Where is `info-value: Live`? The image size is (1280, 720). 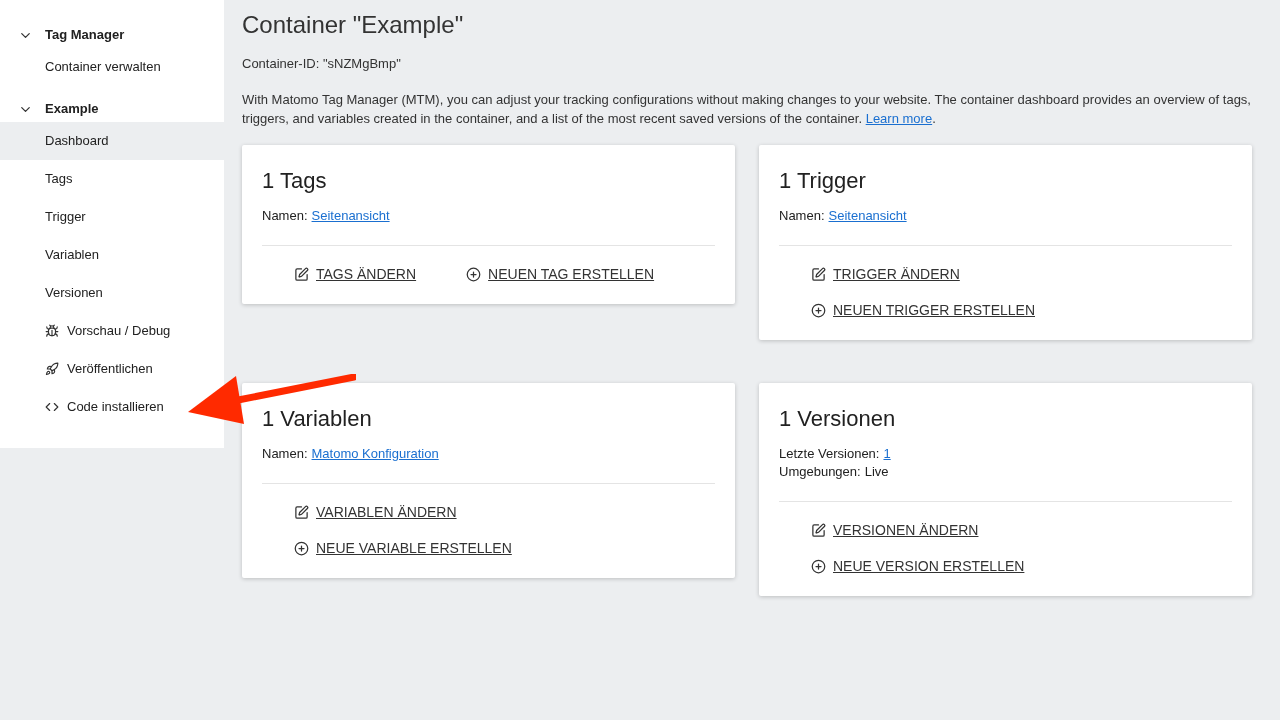 info-value: Live is located at coordinates (876, 471).